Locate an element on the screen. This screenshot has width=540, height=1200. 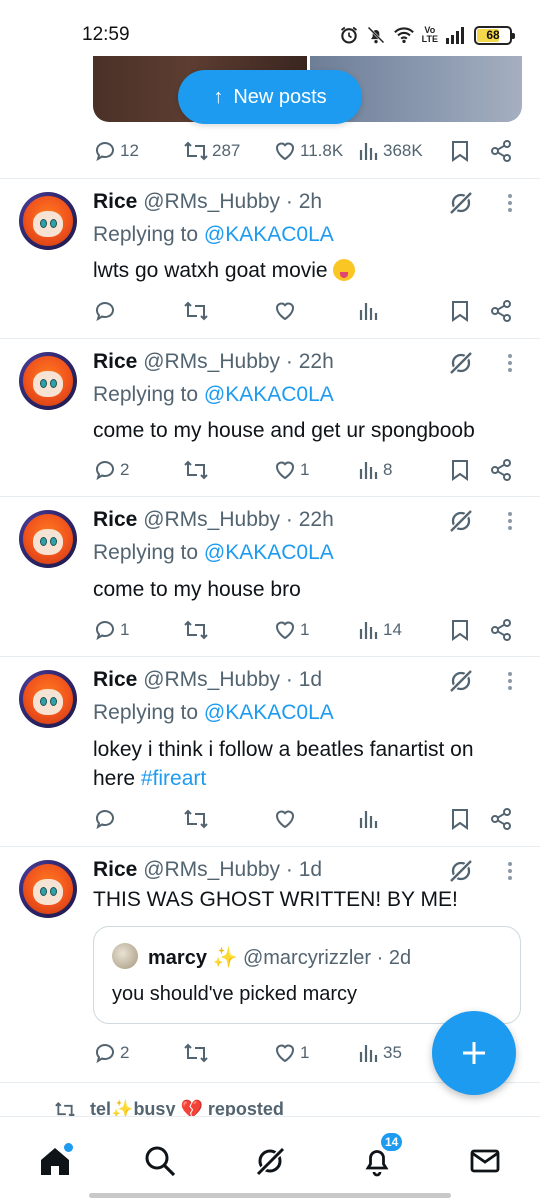
arrow-up-icon: ↑ is located at coordinates (218, 96).